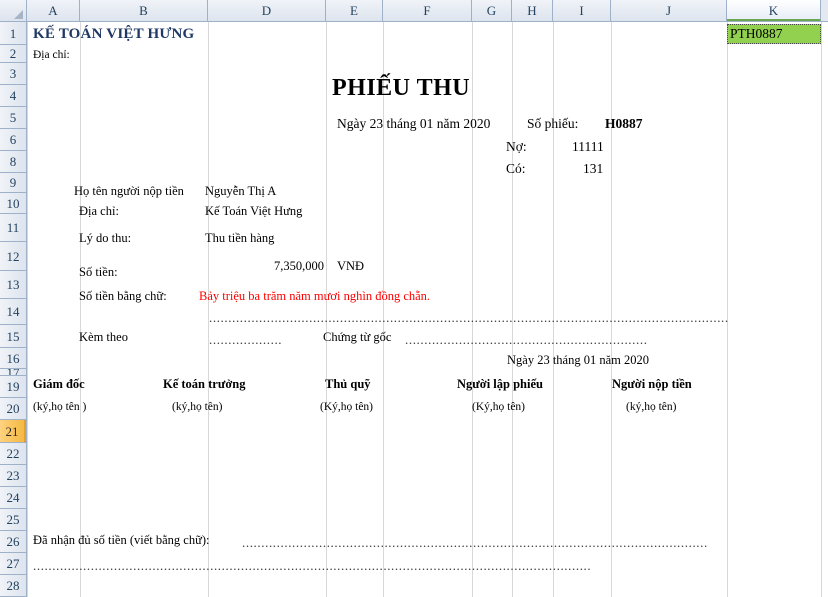  I want to click on payer-address-label: Địa chỉ:, so click(99, 211).